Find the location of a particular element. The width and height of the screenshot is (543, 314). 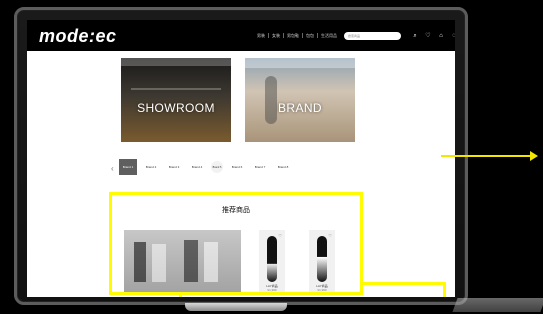

top-navigation: 男装 女装 男包鞋 包包 生活用品 is located at coordinates (297, 35).